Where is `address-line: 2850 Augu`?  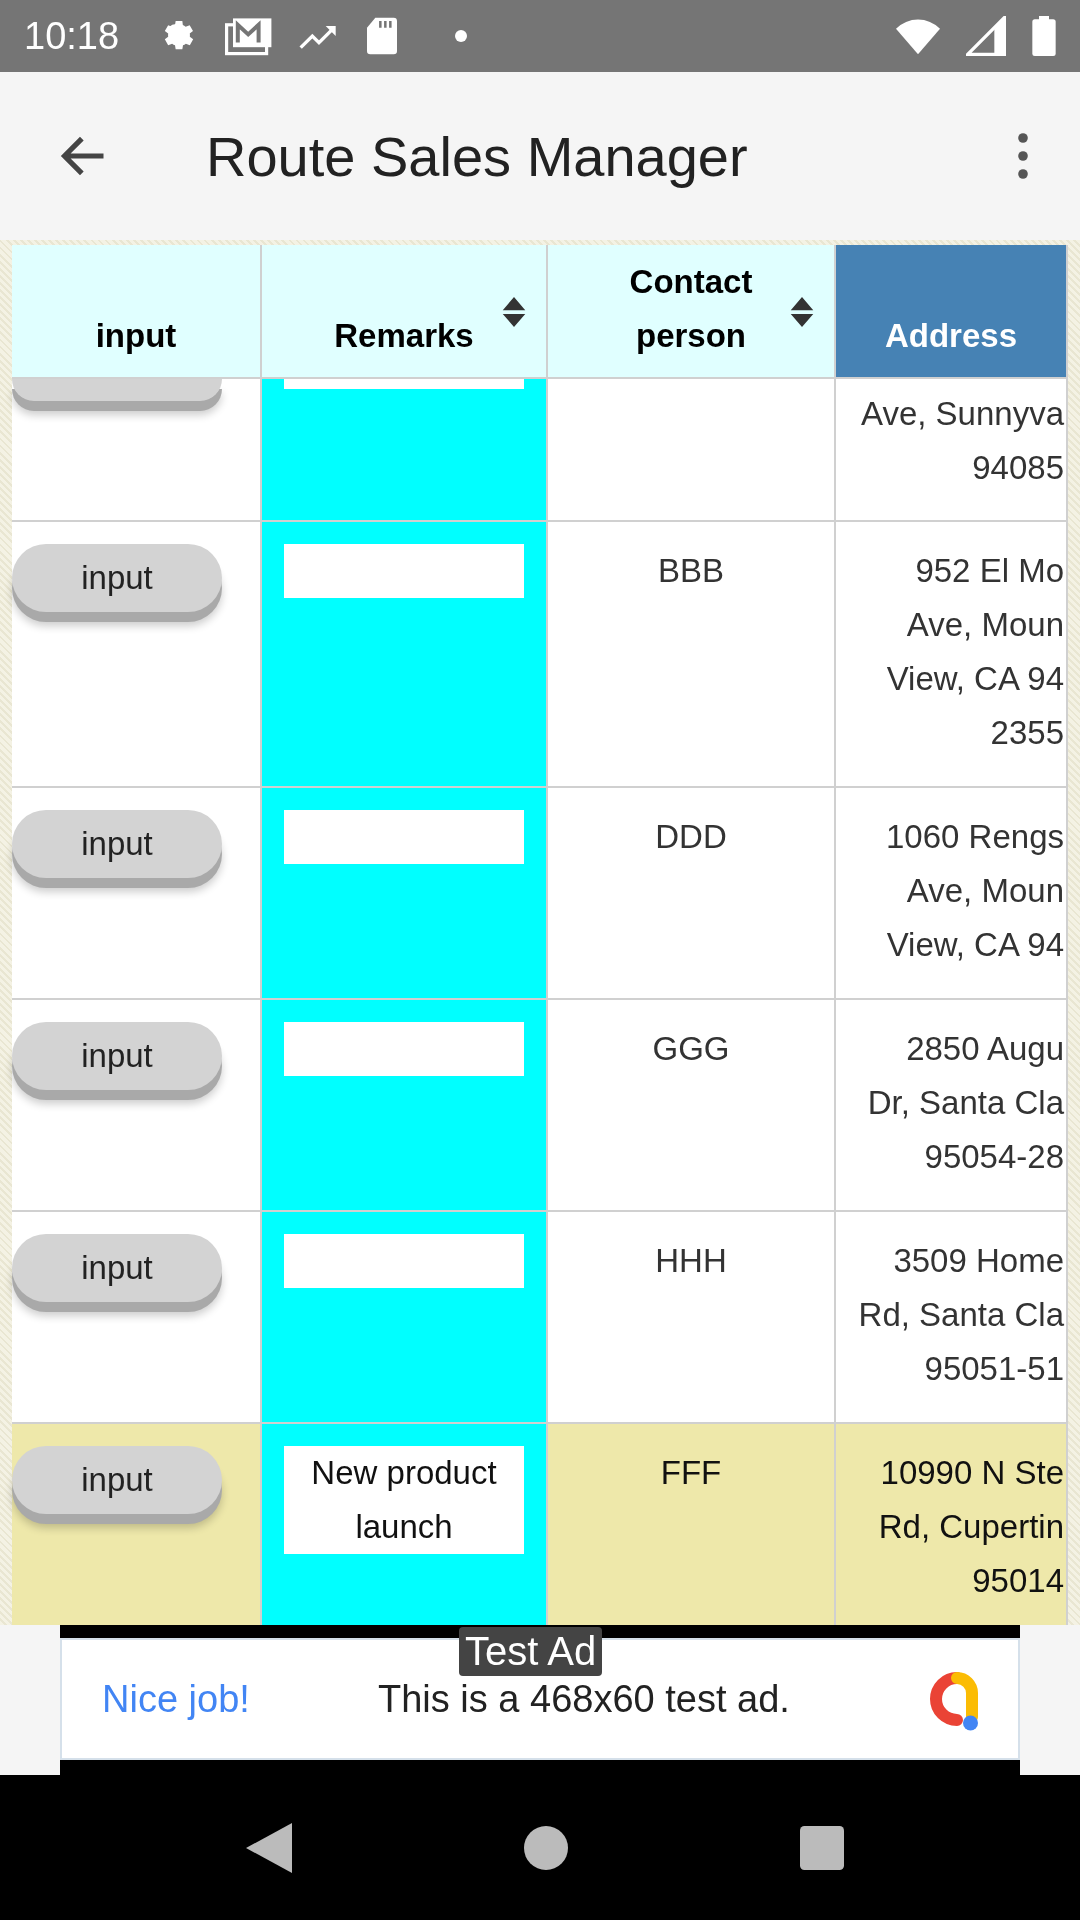
address-line: 2850 Augu is located at coordinates (985, 1049).